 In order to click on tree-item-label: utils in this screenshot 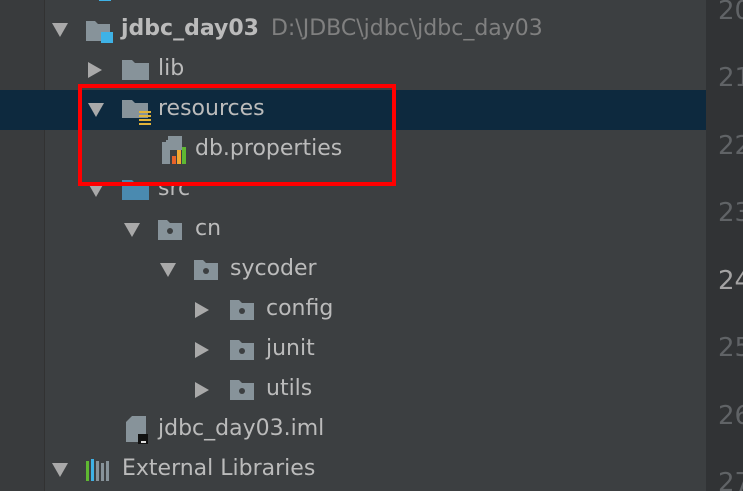, I will do `click(289, 388)`.